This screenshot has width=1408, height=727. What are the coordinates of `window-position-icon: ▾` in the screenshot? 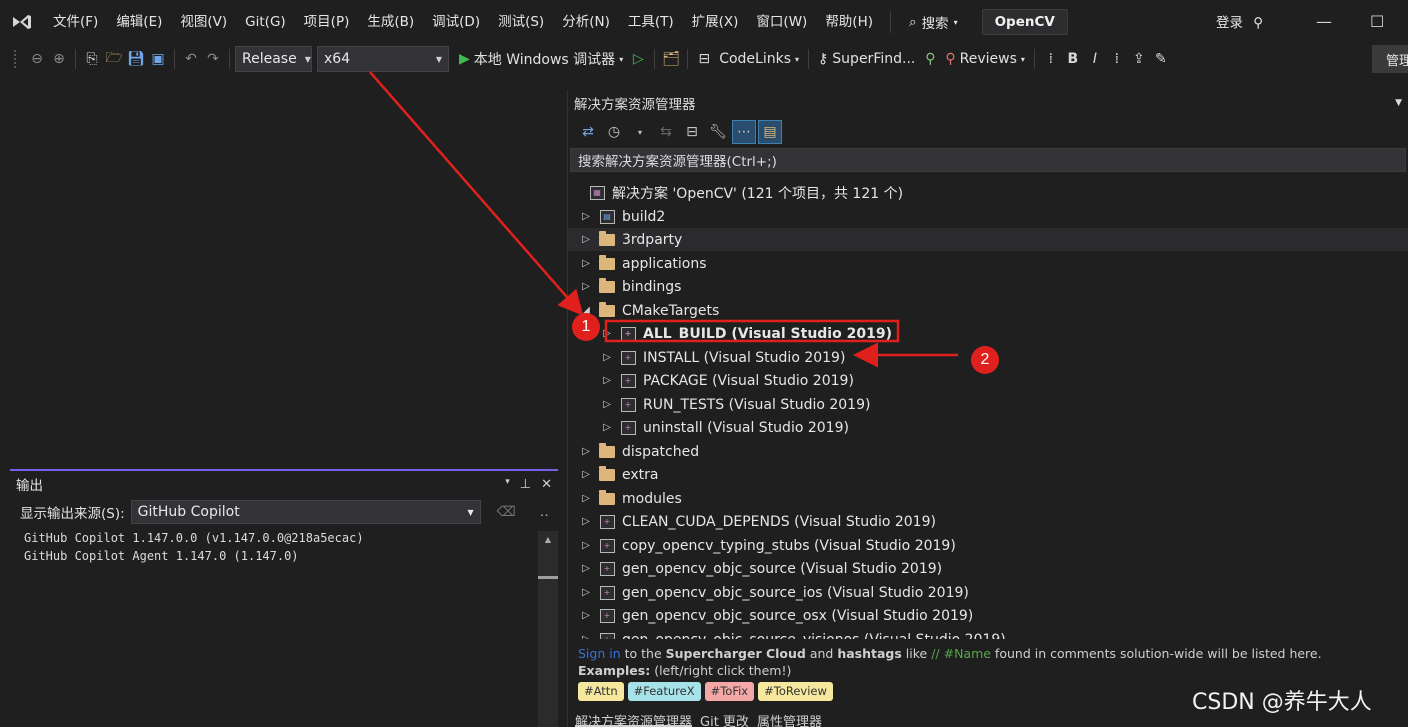 It's located at (507, 484).